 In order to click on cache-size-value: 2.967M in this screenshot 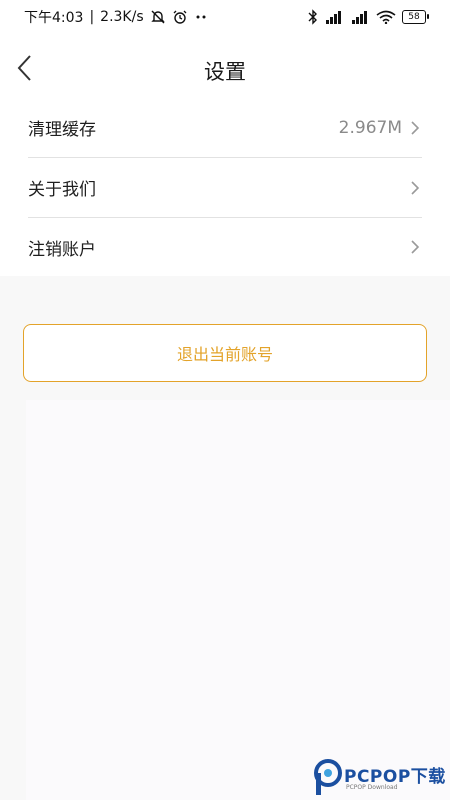, I will do `click(370, 127)`.